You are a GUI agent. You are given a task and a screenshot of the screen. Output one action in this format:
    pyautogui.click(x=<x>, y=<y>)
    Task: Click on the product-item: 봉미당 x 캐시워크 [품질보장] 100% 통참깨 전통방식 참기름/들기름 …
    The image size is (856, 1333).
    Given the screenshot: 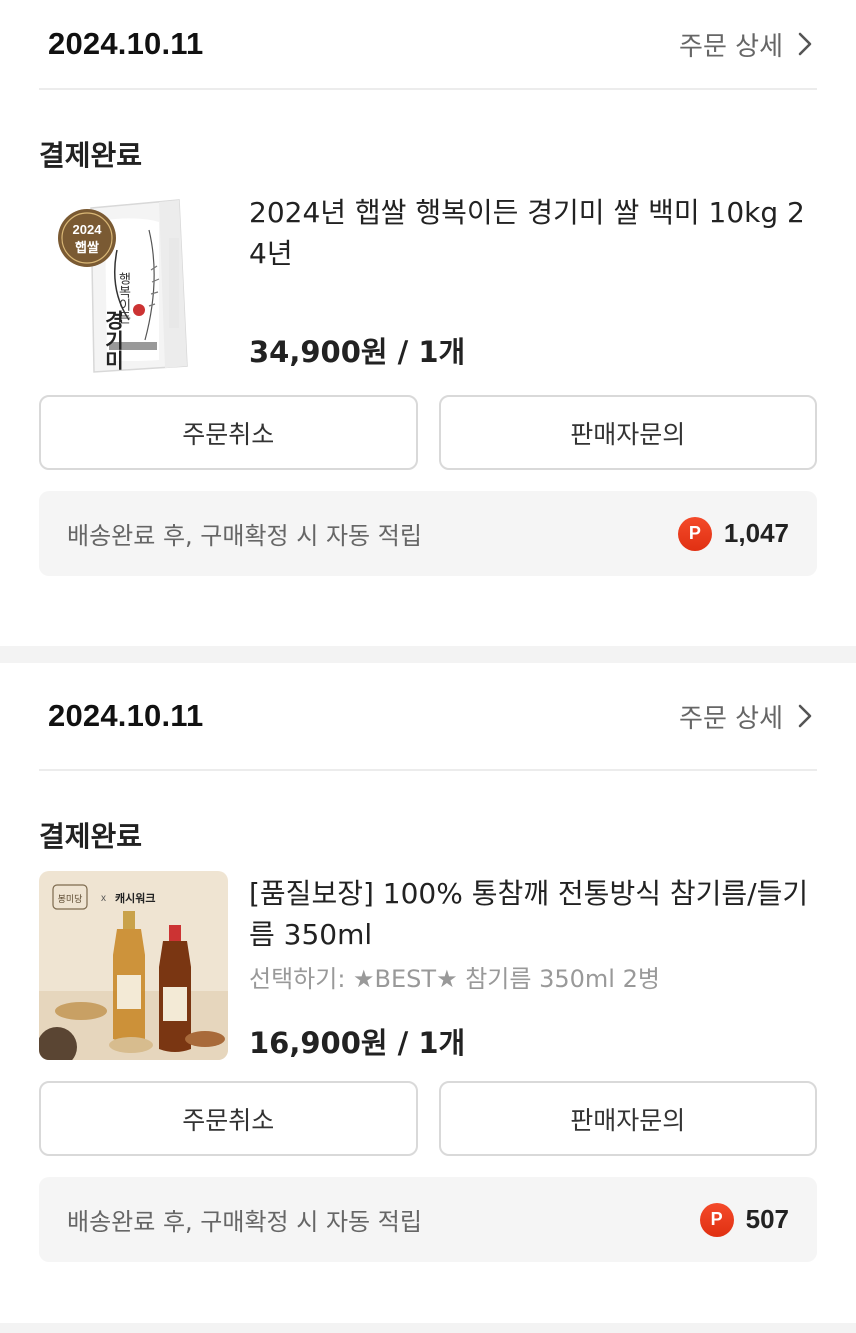 What is the action you would take?
    pyautogui.click(x=428, y=976)
    